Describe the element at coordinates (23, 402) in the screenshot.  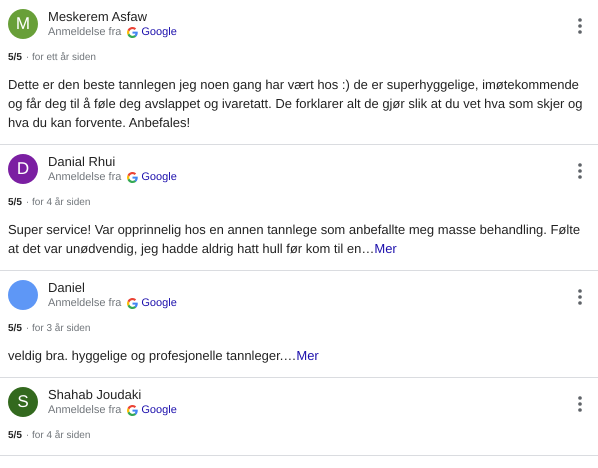
I see `avatar: S` at that location.